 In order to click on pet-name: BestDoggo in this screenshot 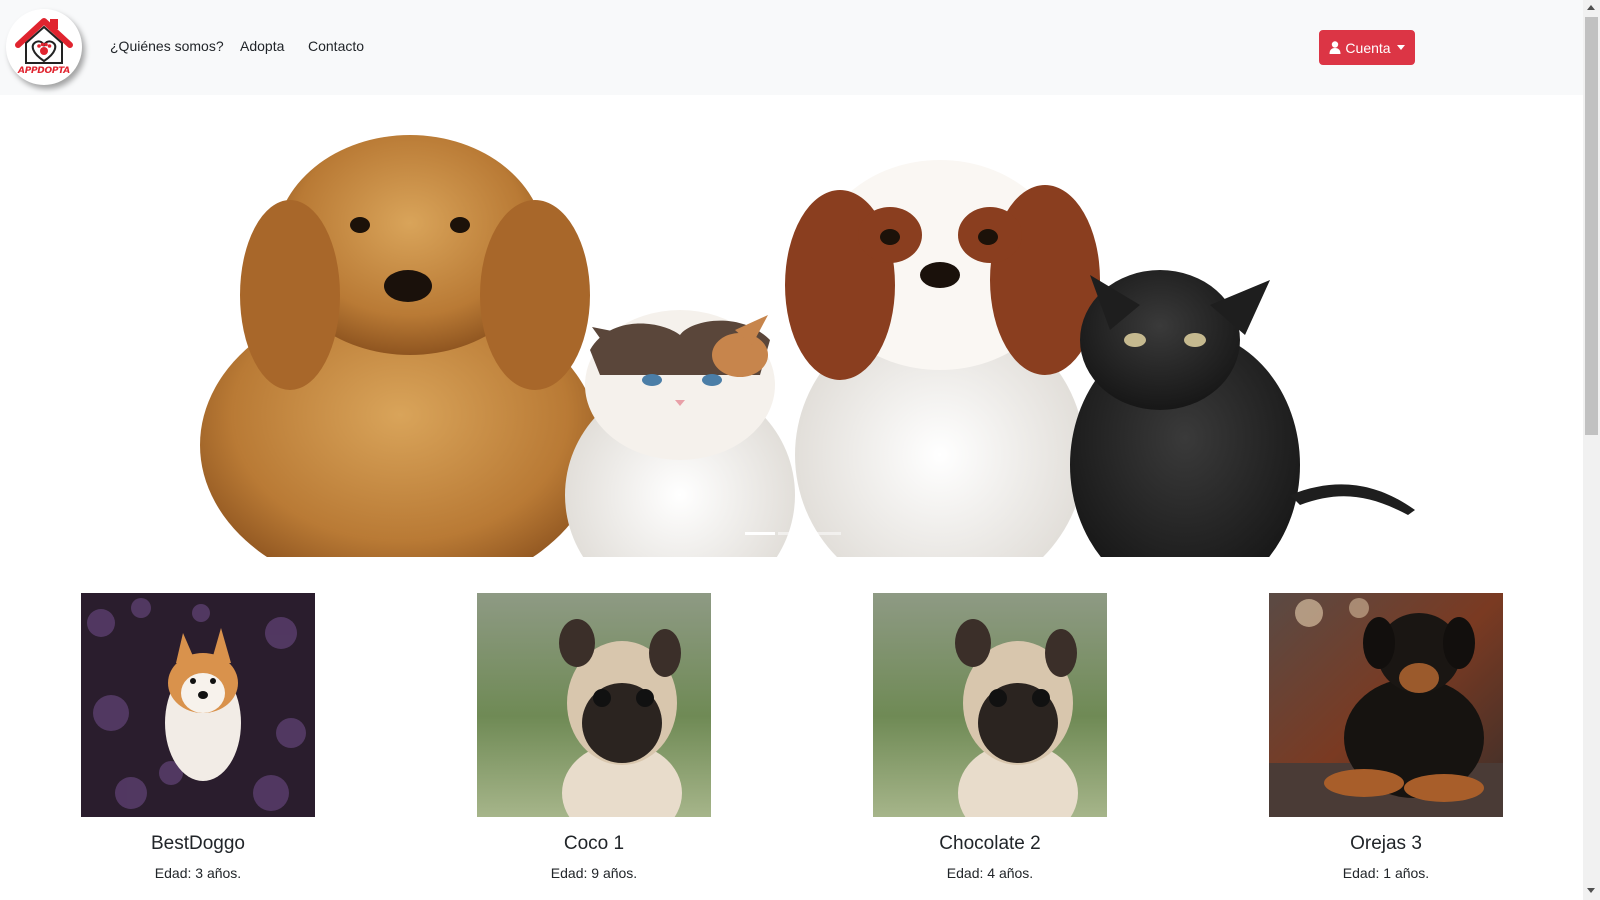, I will do `click(197, 843)`.